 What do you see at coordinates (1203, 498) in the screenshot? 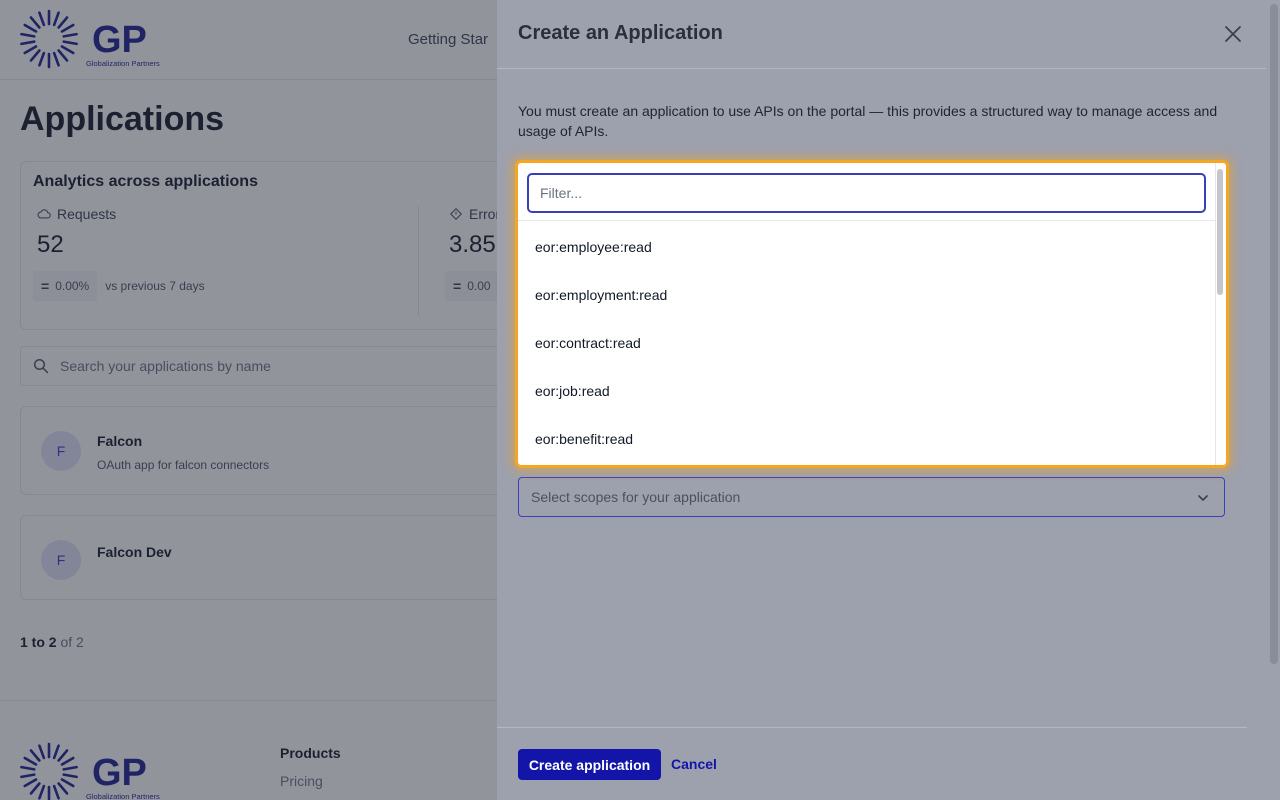
I see `chevron-down-icon` at bounding box center [1203, 498].